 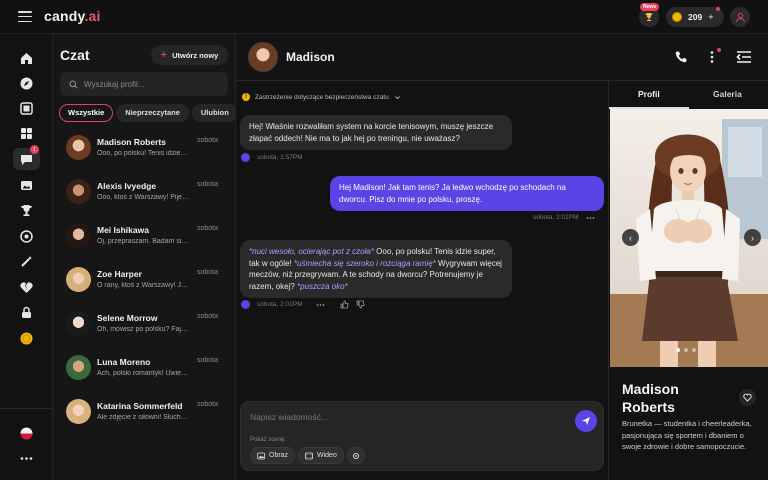 What do you see at coordinates (124, 362) in the screenshot?
I see `conversation-name: Luna Moreno` at bounding box center [124, 362].